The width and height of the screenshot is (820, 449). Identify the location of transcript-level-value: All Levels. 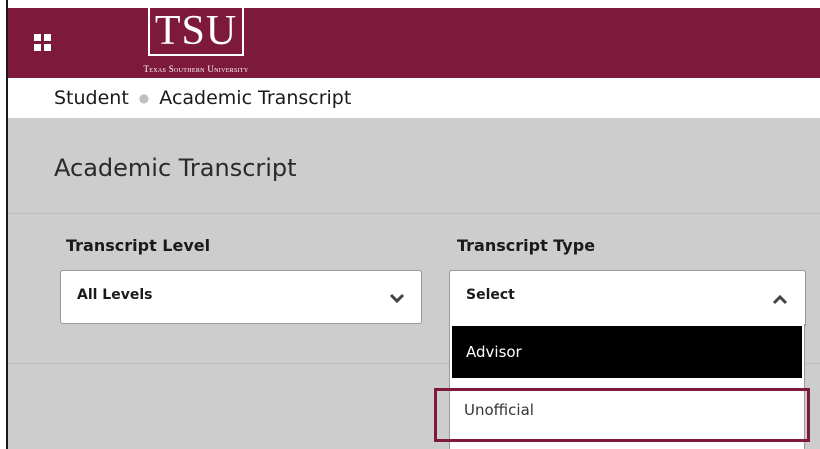
(115, 295).